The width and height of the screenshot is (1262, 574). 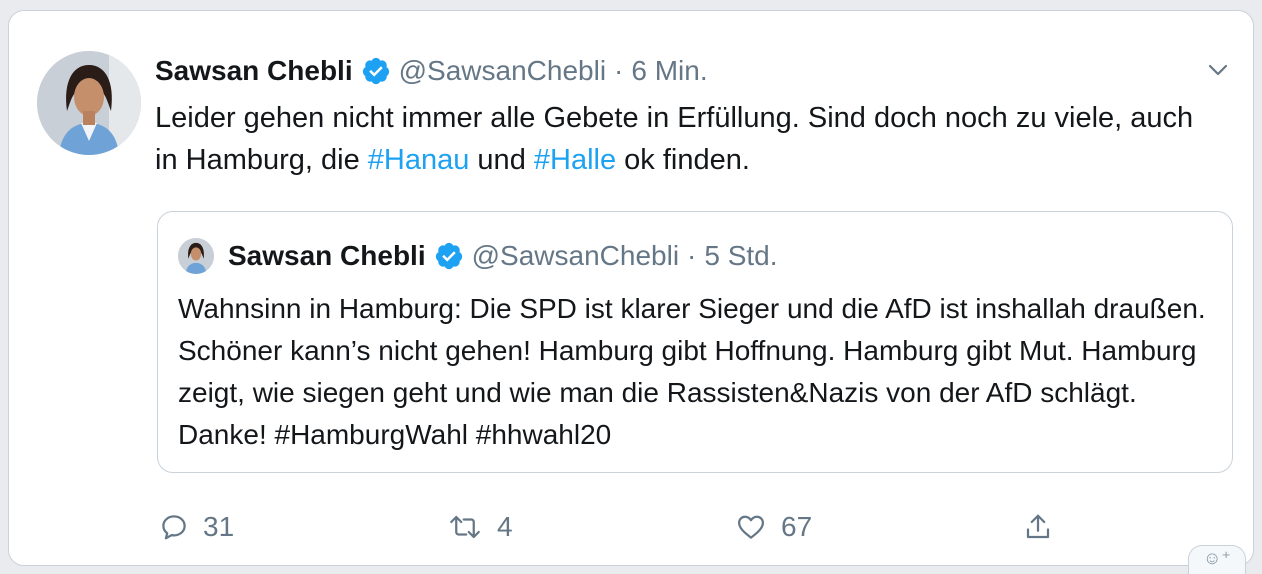 What do you see at coordinates (797, 526) in the screenshot?
I see `like-count: 67` at bounding box center [797, 526].